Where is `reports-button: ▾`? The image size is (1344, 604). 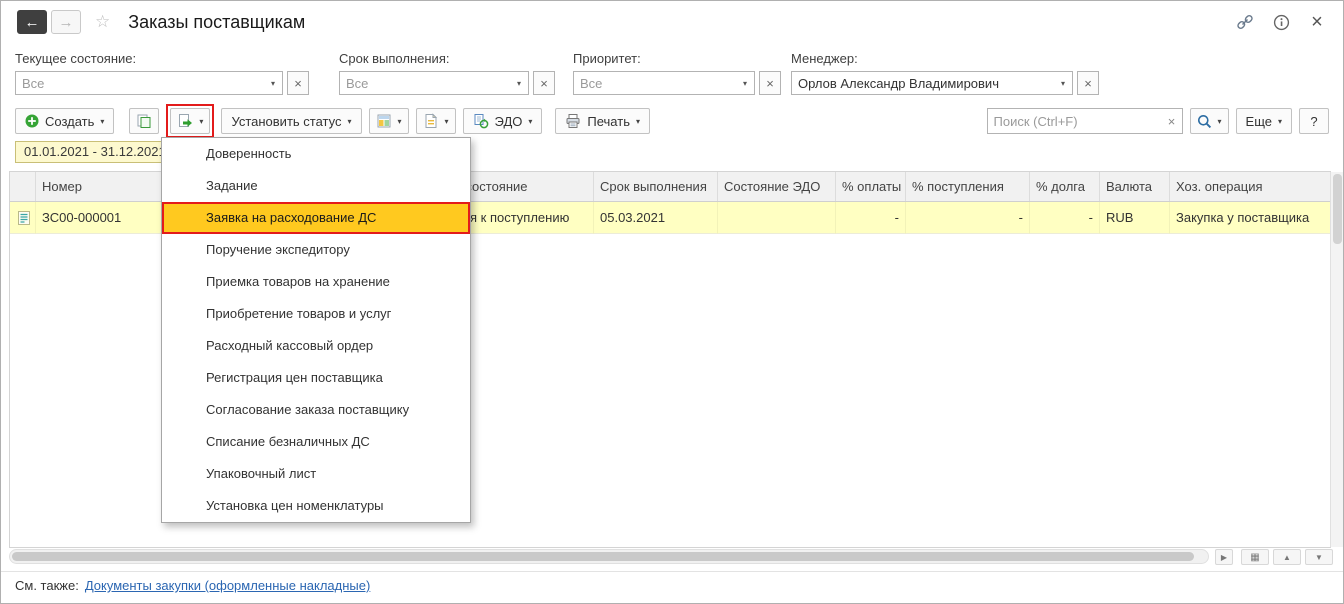
reports-button: ▾ is located at coordinates (388, 121).